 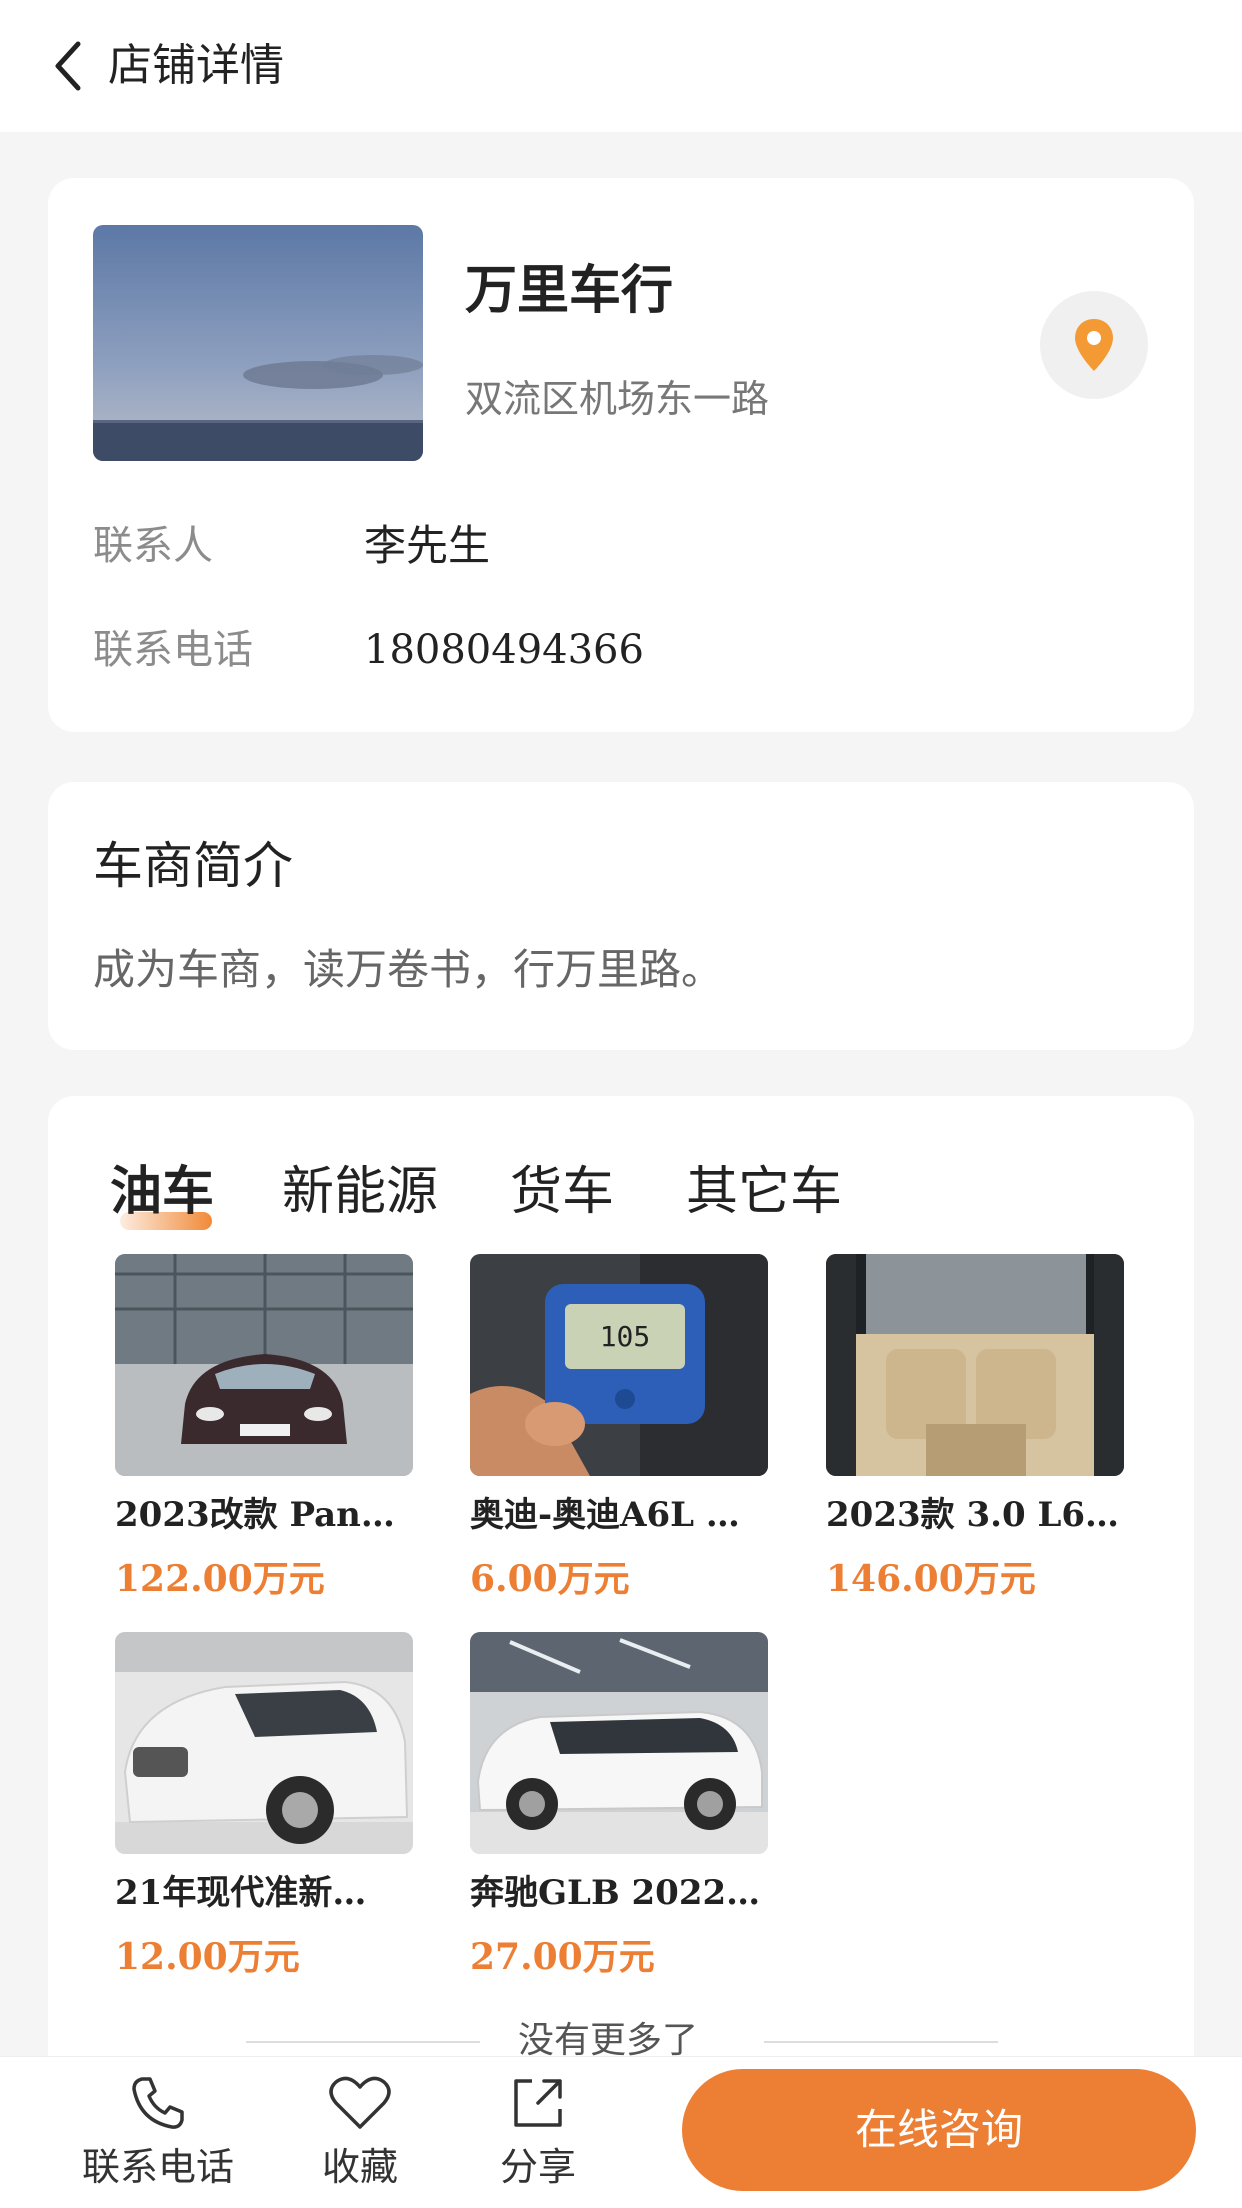 What do you see at coordinates (537, 2167) in the screenshot?
I see `share-label: 分享` at bounding box center [537, 2167].